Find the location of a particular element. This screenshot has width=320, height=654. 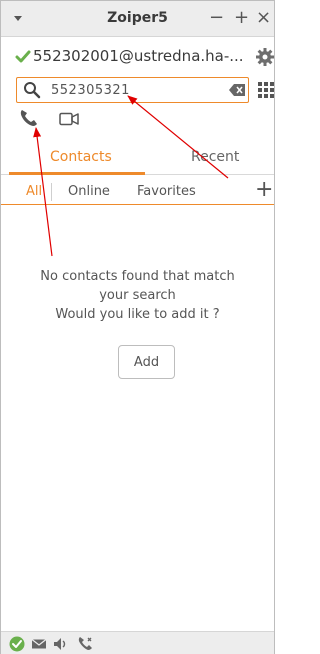

filter-online: Online is located at coordinates (89, 191).